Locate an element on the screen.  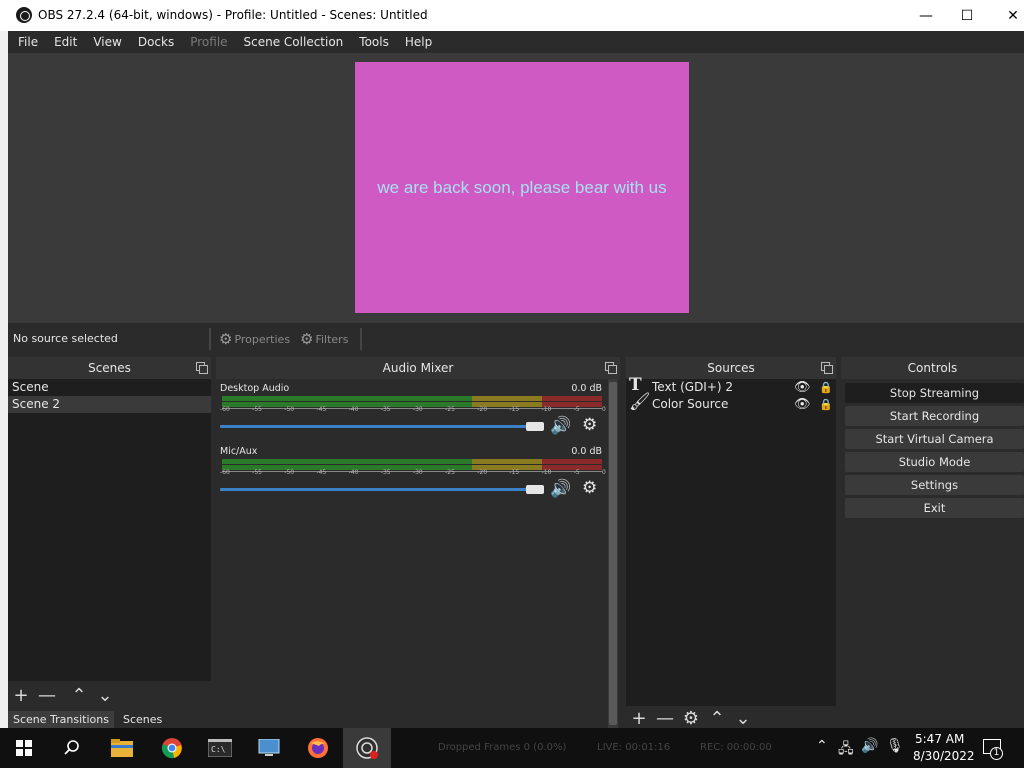
chevron-up-icon: ⌃ is located at coordinates (822, 746).